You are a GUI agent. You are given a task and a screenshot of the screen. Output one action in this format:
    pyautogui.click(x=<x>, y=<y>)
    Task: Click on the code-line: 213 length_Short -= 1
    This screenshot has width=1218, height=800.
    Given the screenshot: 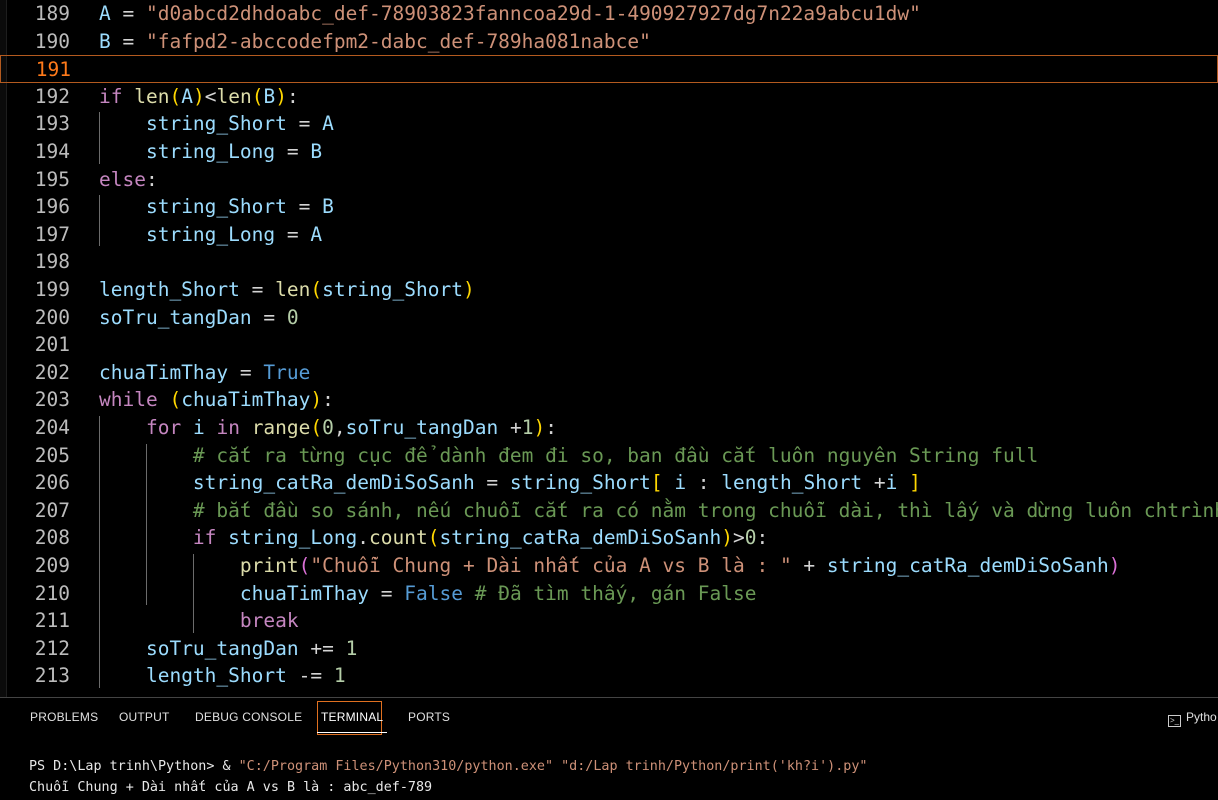 What is the action you would take?
    pyautogui.click(x=609, y=676)
    